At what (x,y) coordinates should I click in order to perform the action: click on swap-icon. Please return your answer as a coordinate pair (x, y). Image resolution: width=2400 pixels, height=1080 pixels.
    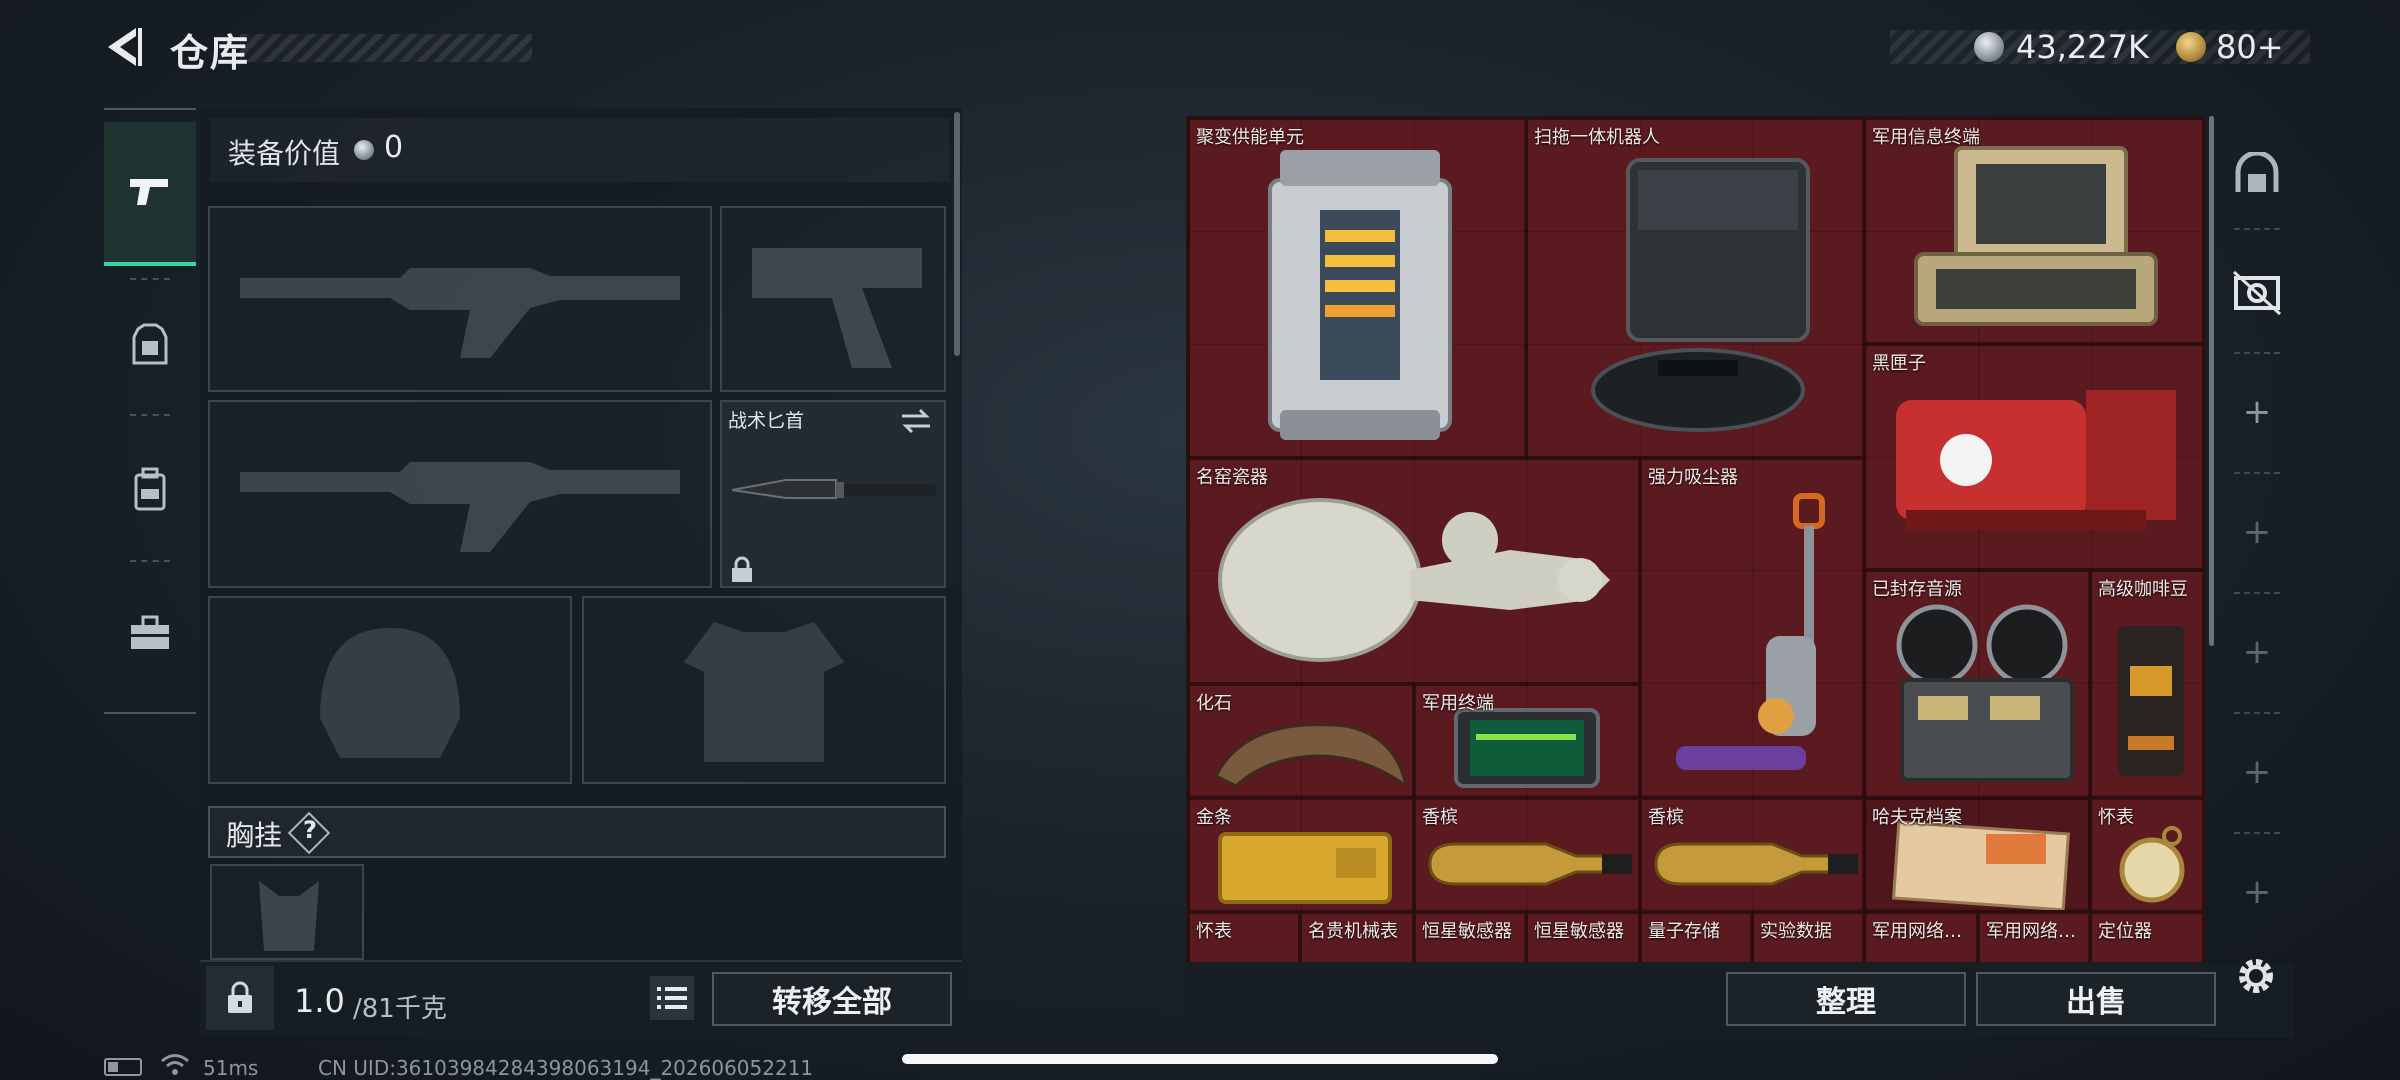
    Looking at the image, I should click on (916, 421).